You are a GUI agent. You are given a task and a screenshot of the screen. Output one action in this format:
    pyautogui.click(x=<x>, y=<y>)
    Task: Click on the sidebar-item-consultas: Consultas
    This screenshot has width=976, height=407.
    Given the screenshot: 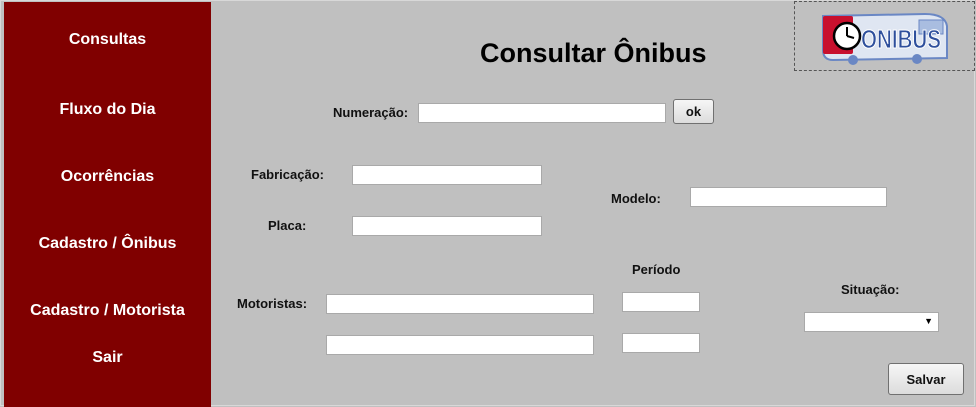 What is the action you would take?
    pyautogui.click(x=107, y=40)
    